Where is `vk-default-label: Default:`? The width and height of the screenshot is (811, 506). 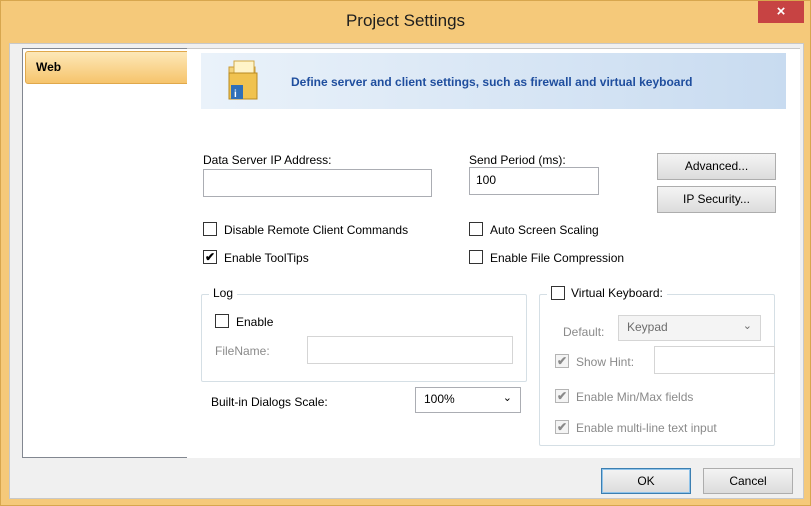
vk-default-label: Default: is located at coordinates (584, 332).